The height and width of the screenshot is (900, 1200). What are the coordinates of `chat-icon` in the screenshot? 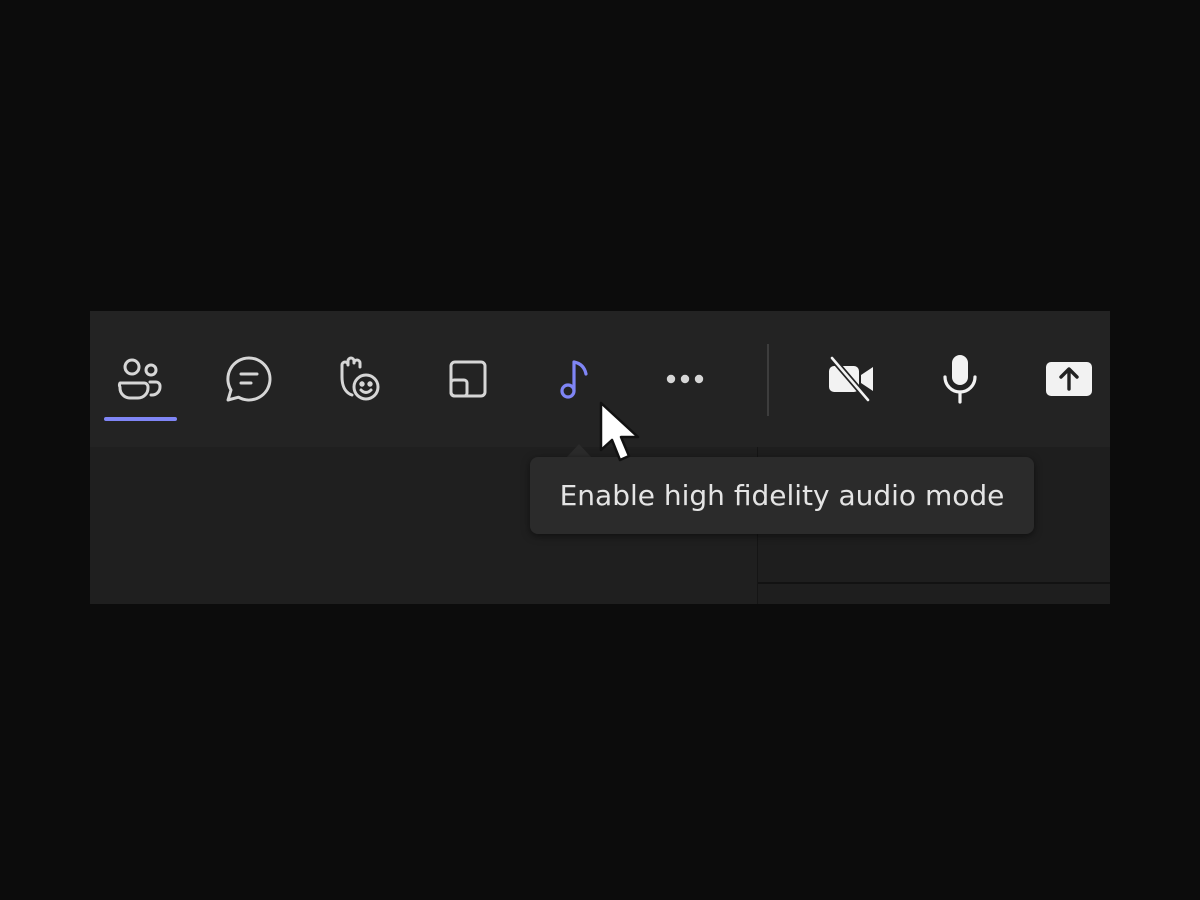 It's located at (249, 379).